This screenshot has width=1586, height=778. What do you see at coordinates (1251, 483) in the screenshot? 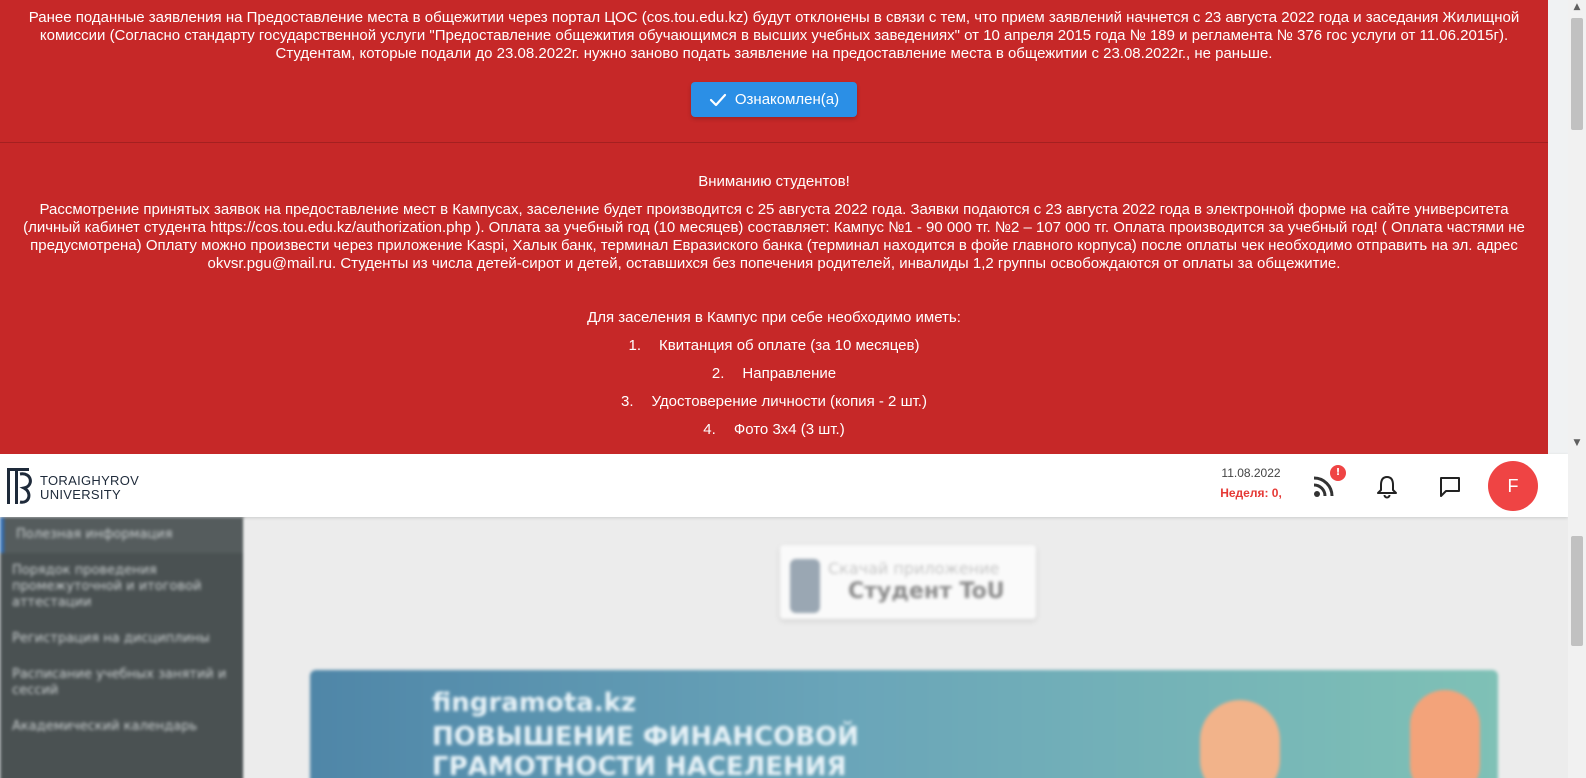
I see `date-info: 11.08.2022 Неделя: 0,` at bounding box center [1251, 483].